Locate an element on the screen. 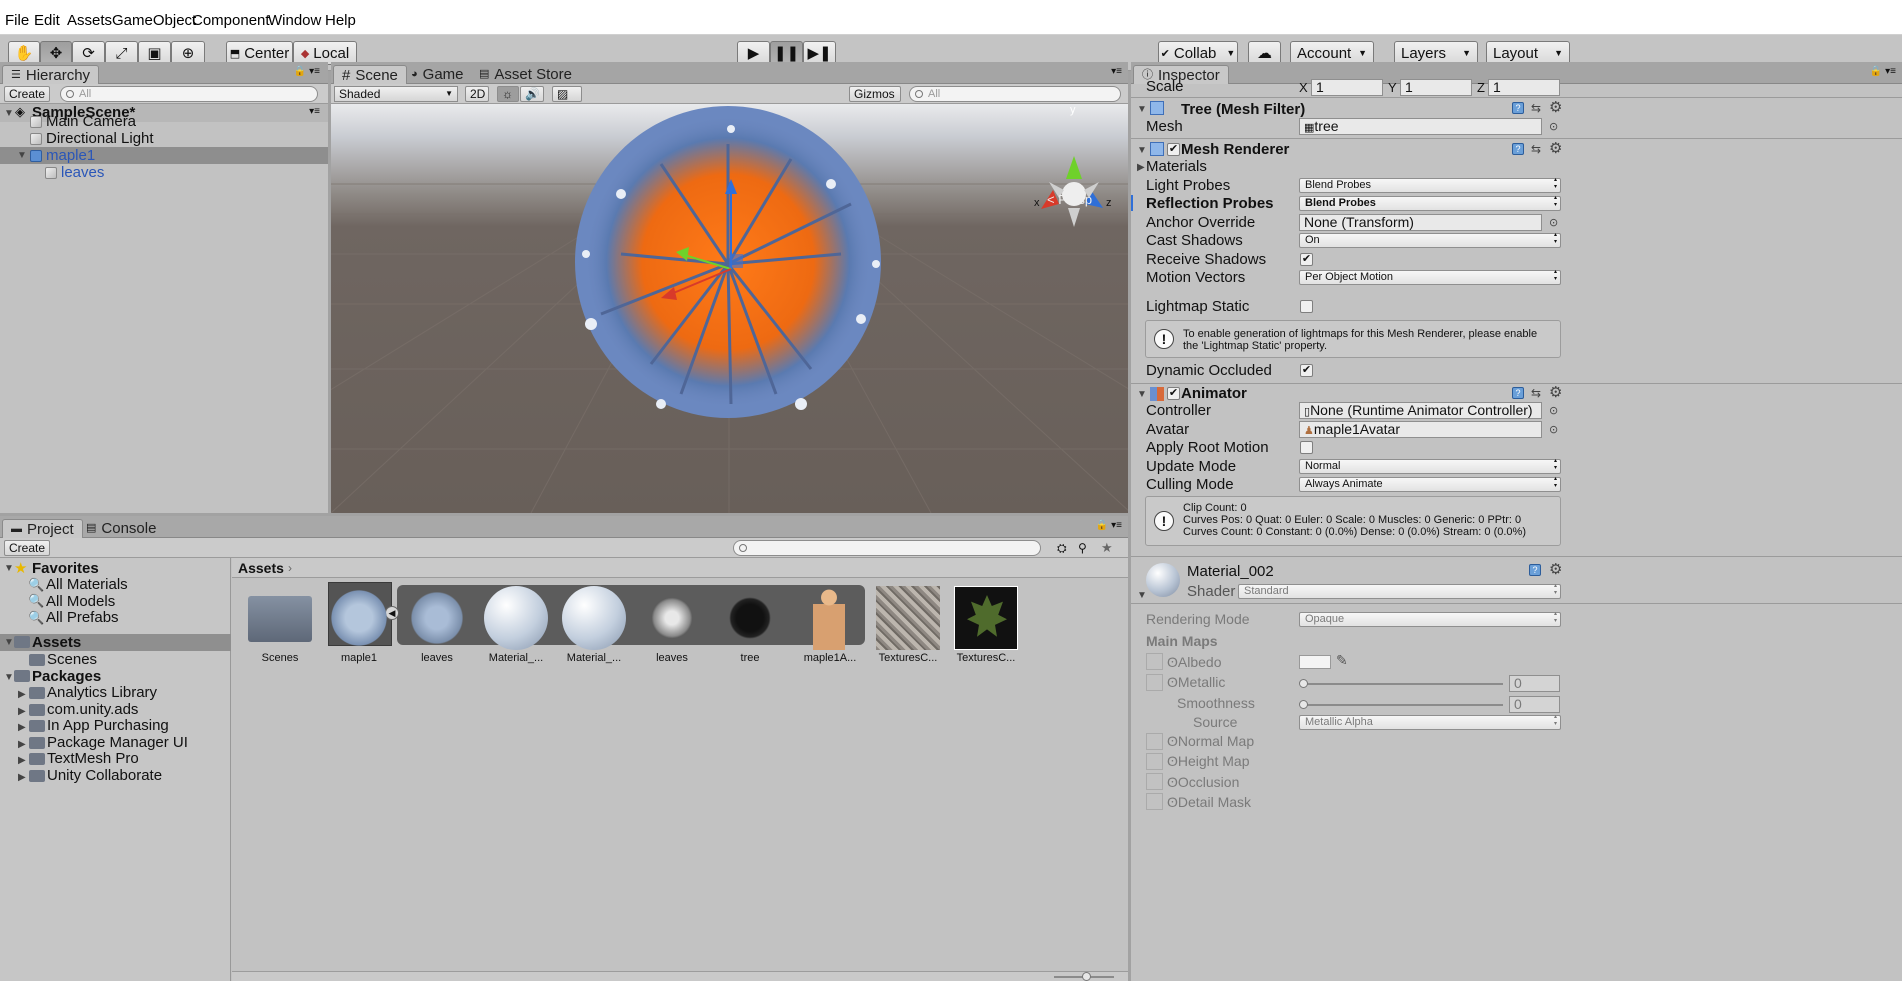  package-item: In App Purchasing is located at coordinates (108, 725).